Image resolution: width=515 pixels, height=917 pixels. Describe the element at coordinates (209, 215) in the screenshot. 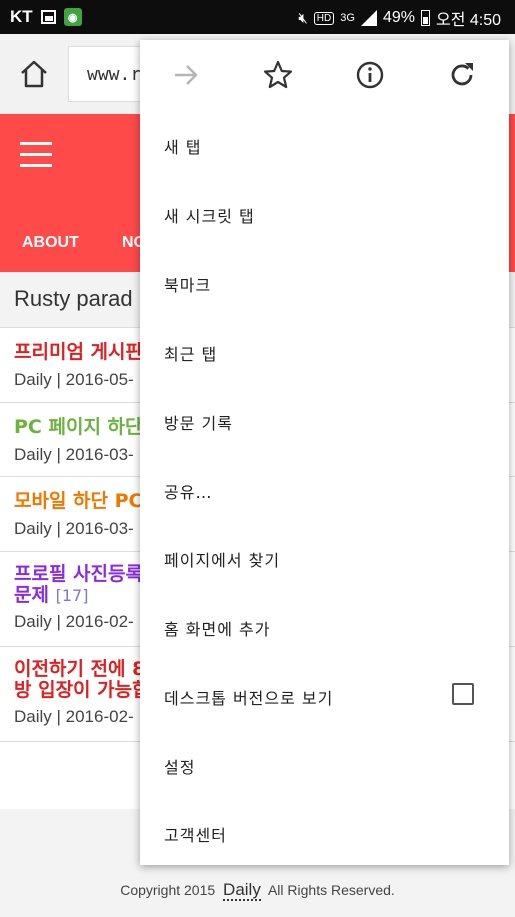

I see `menu-item-new-incognito-tab: 새 시크릿 탭` at that location.